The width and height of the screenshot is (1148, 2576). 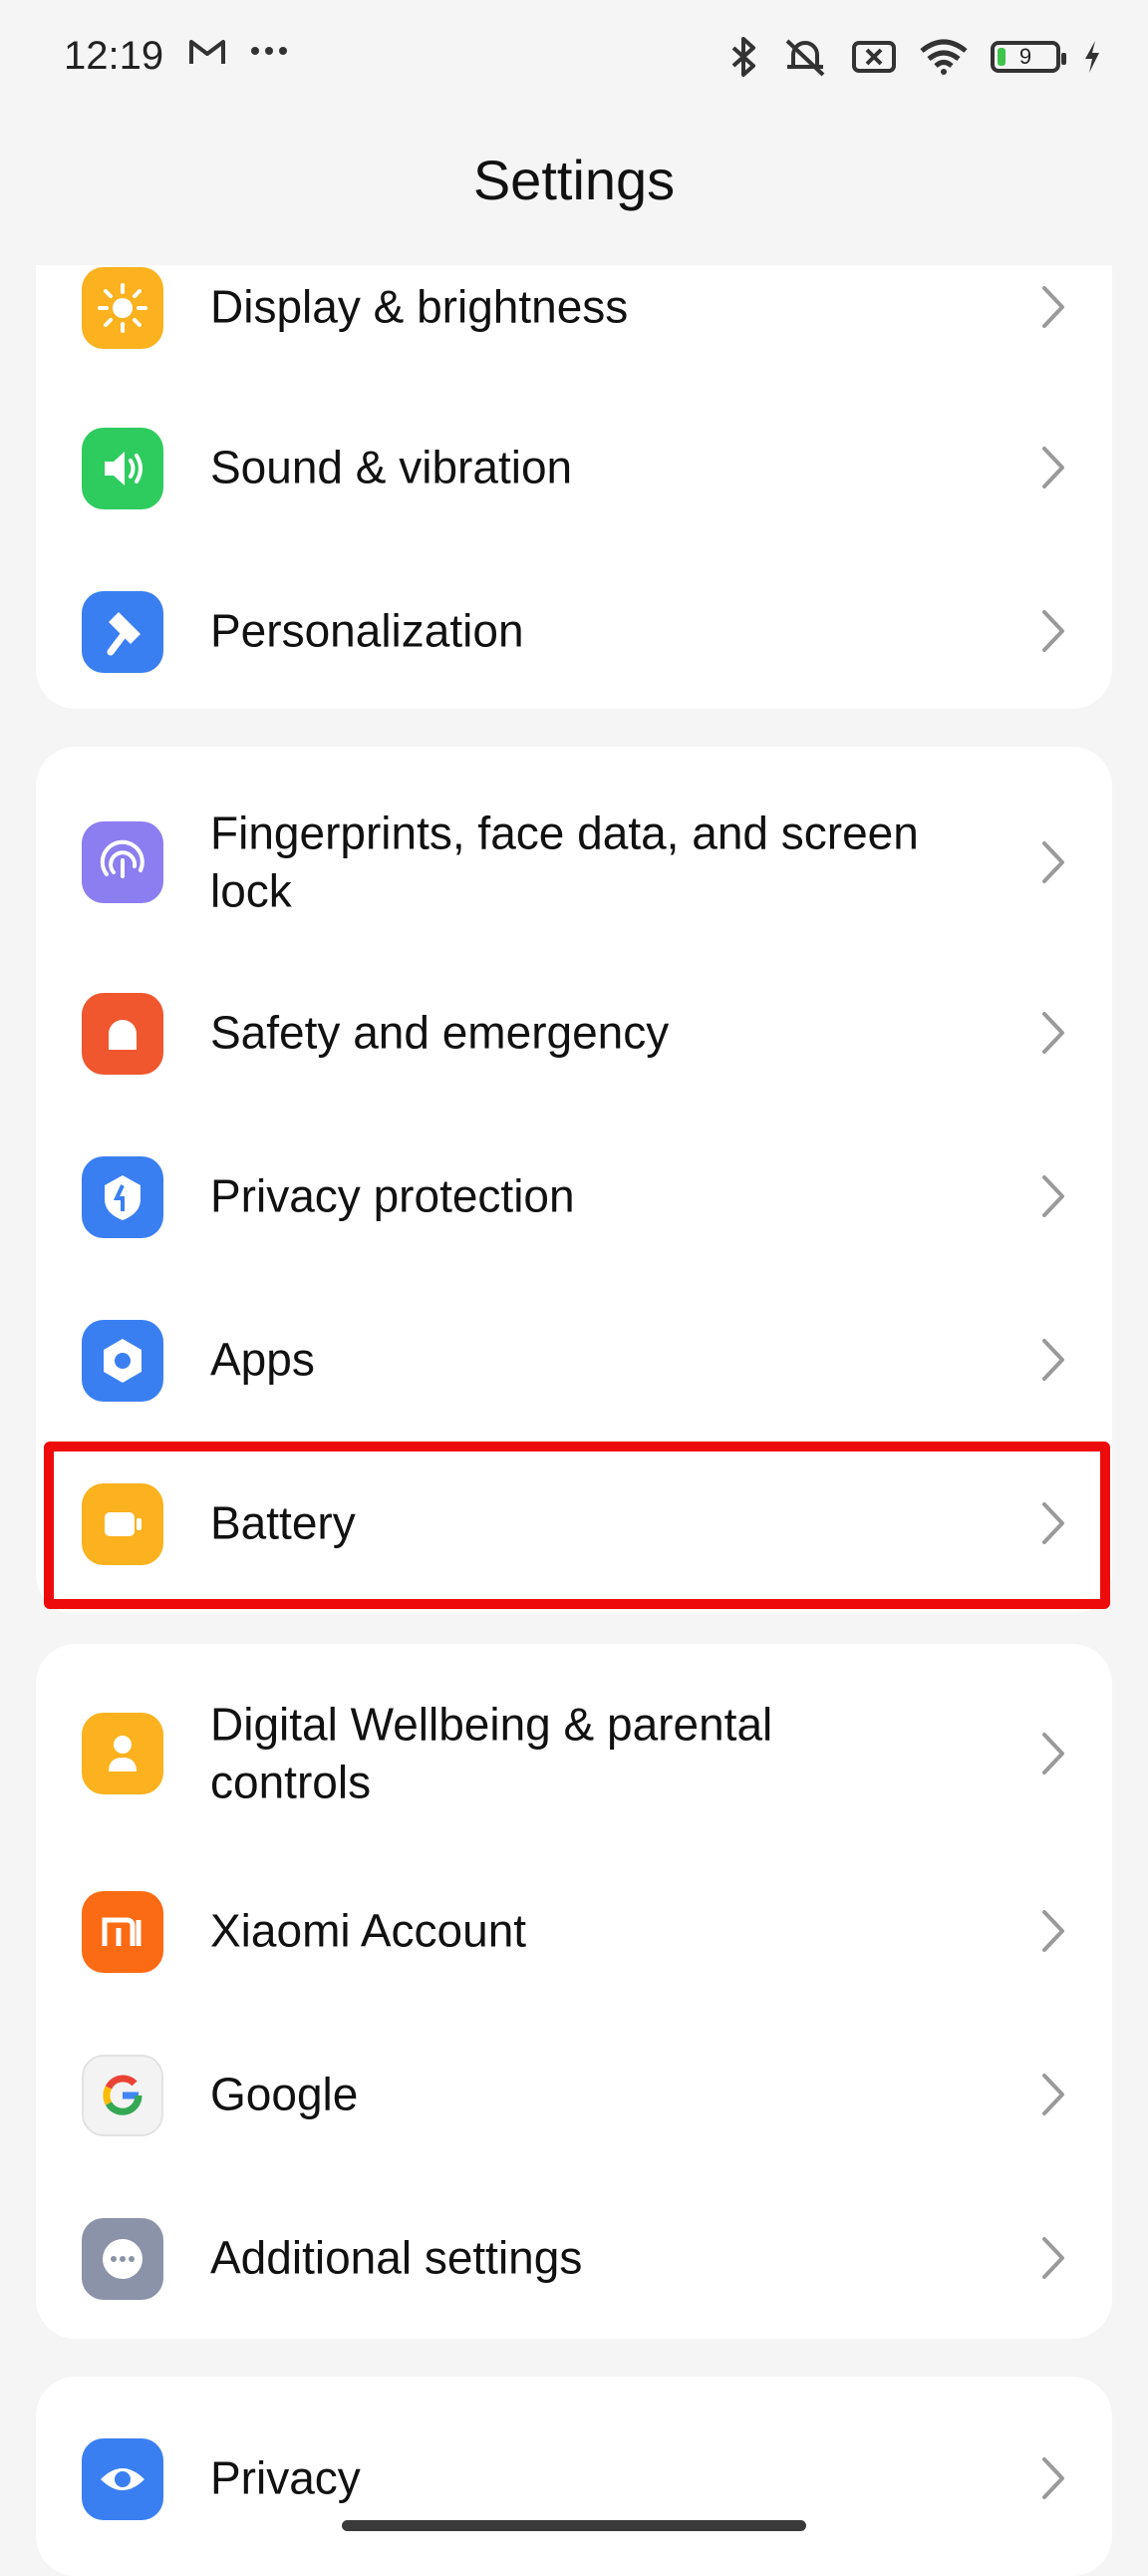 I want to click on battery-icon, so click(x=122, y=1524).